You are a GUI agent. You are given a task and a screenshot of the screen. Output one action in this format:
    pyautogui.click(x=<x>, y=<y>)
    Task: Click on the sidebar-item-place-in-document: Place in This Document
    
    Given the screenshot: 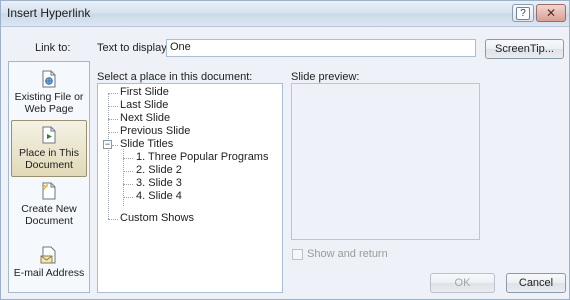 What is the action you would take?
    pyautogui.click(x=49, y=148)
    